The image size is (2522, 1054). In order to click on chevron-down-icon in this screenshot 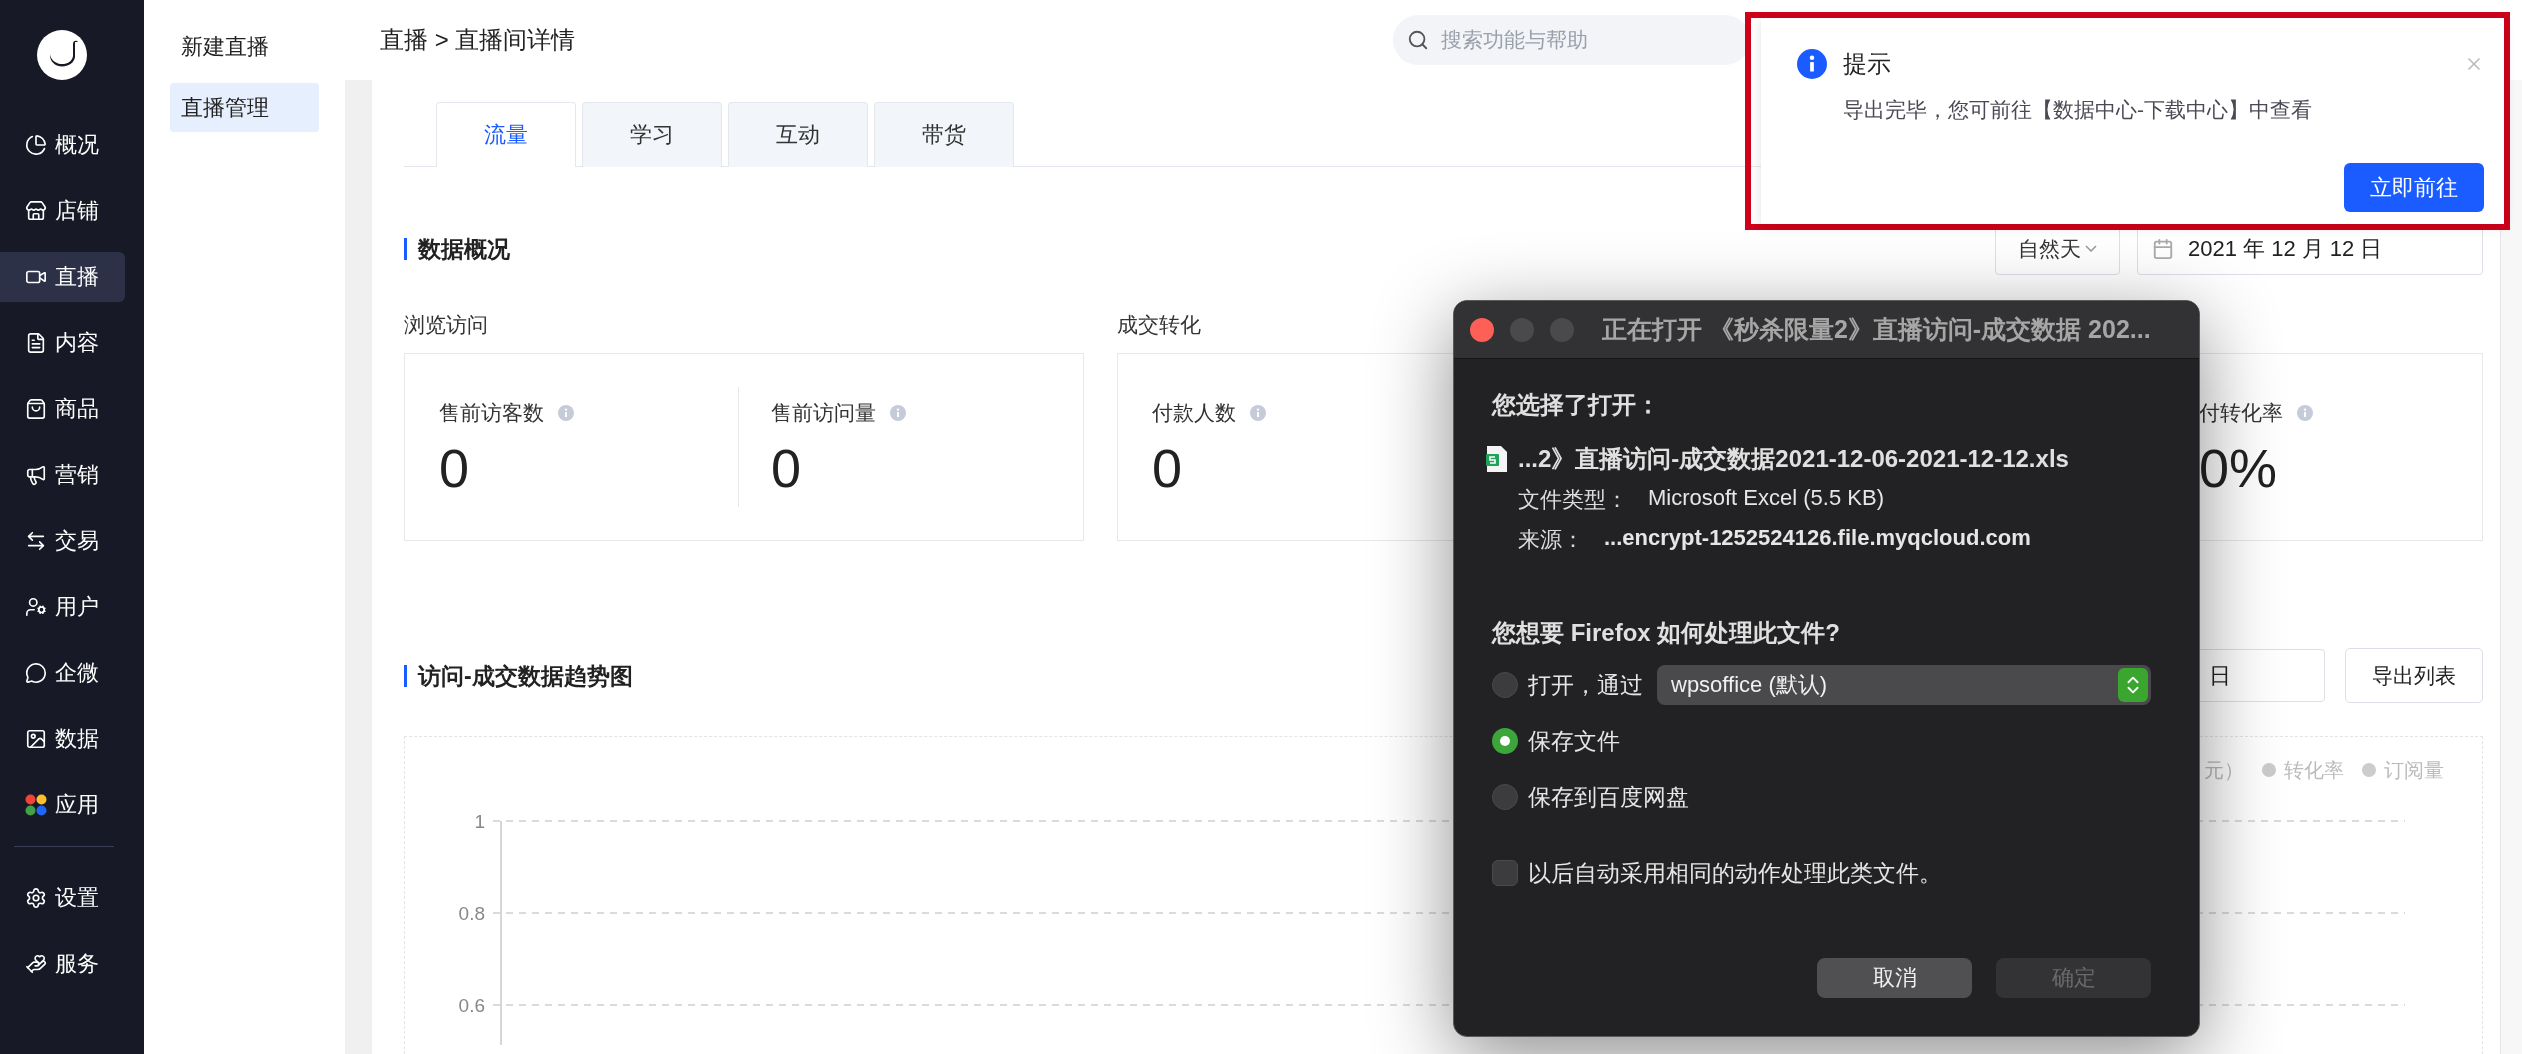, I will do `click(2091, 248)`.